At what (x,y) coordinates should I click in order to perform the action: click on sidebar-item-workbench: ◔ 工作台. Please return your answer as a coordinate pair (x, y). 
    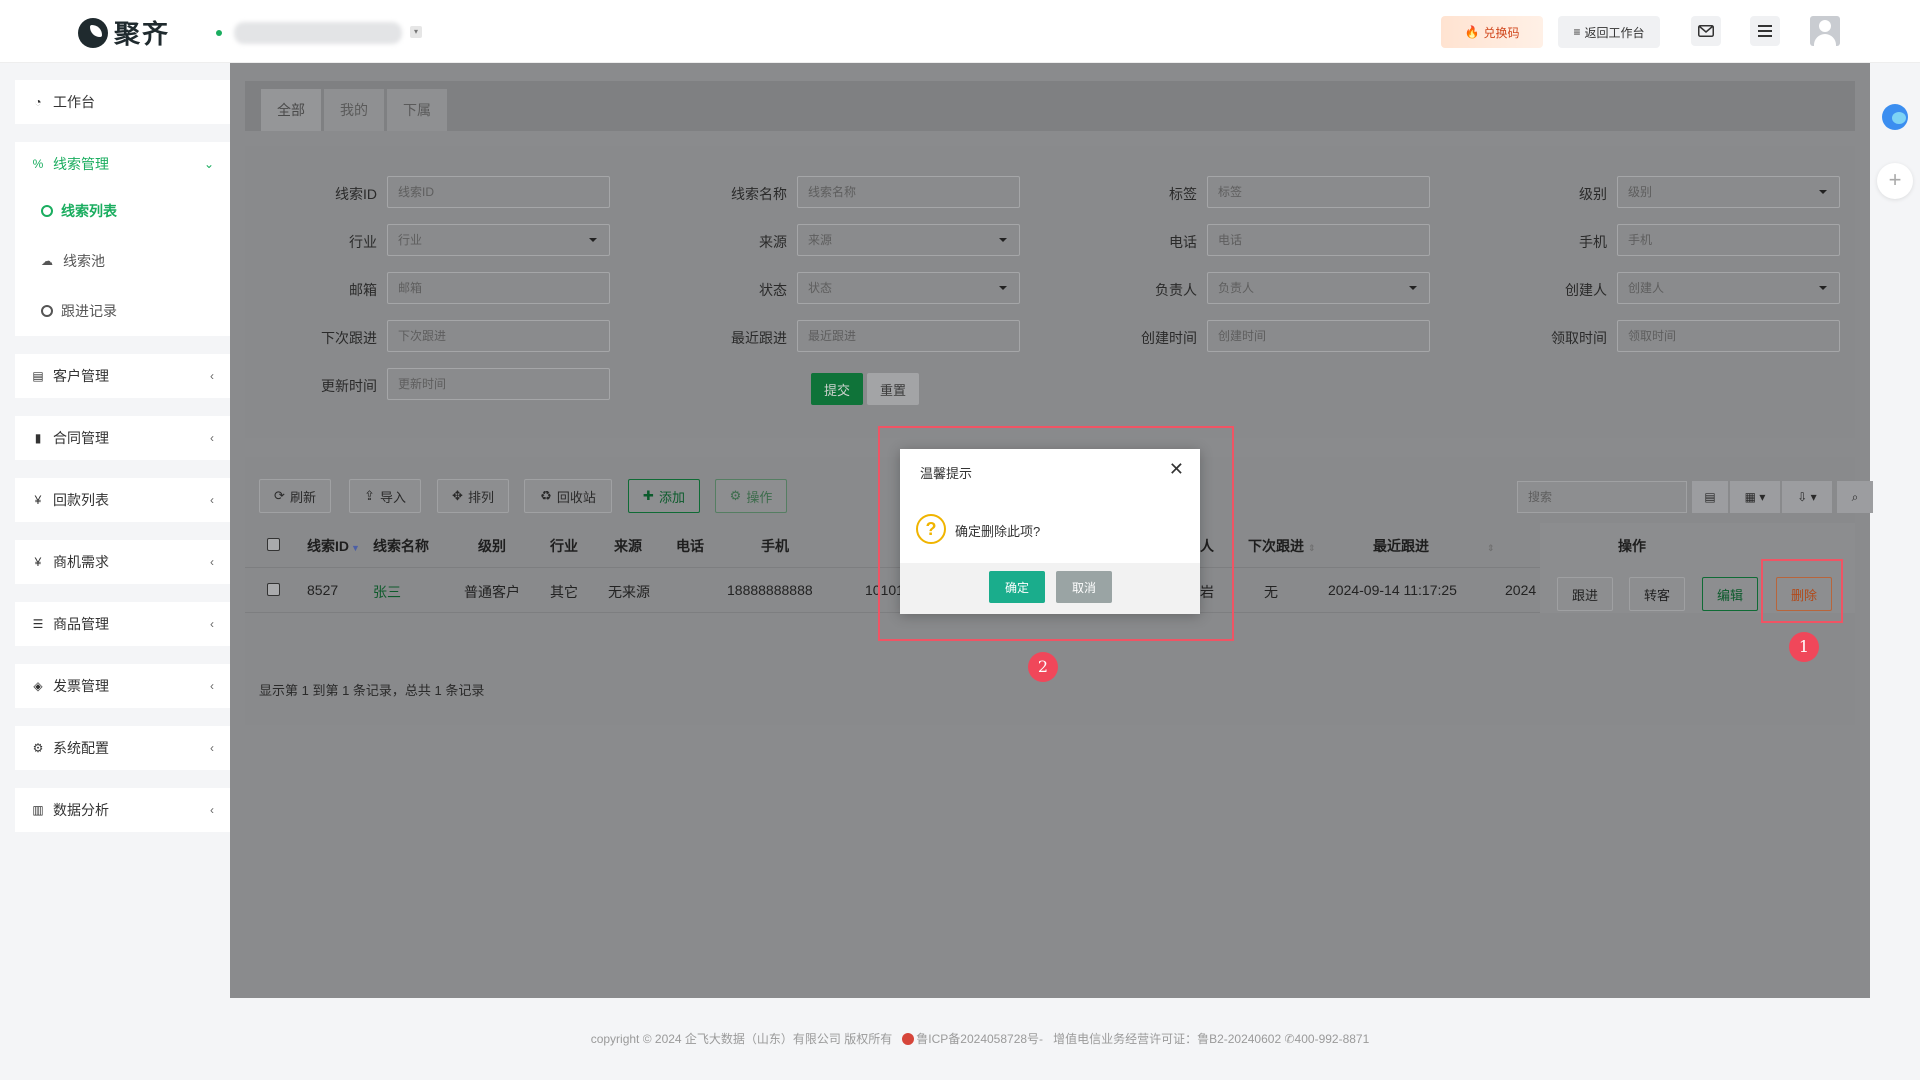
    Looking at the image, I should click on (122, 102).